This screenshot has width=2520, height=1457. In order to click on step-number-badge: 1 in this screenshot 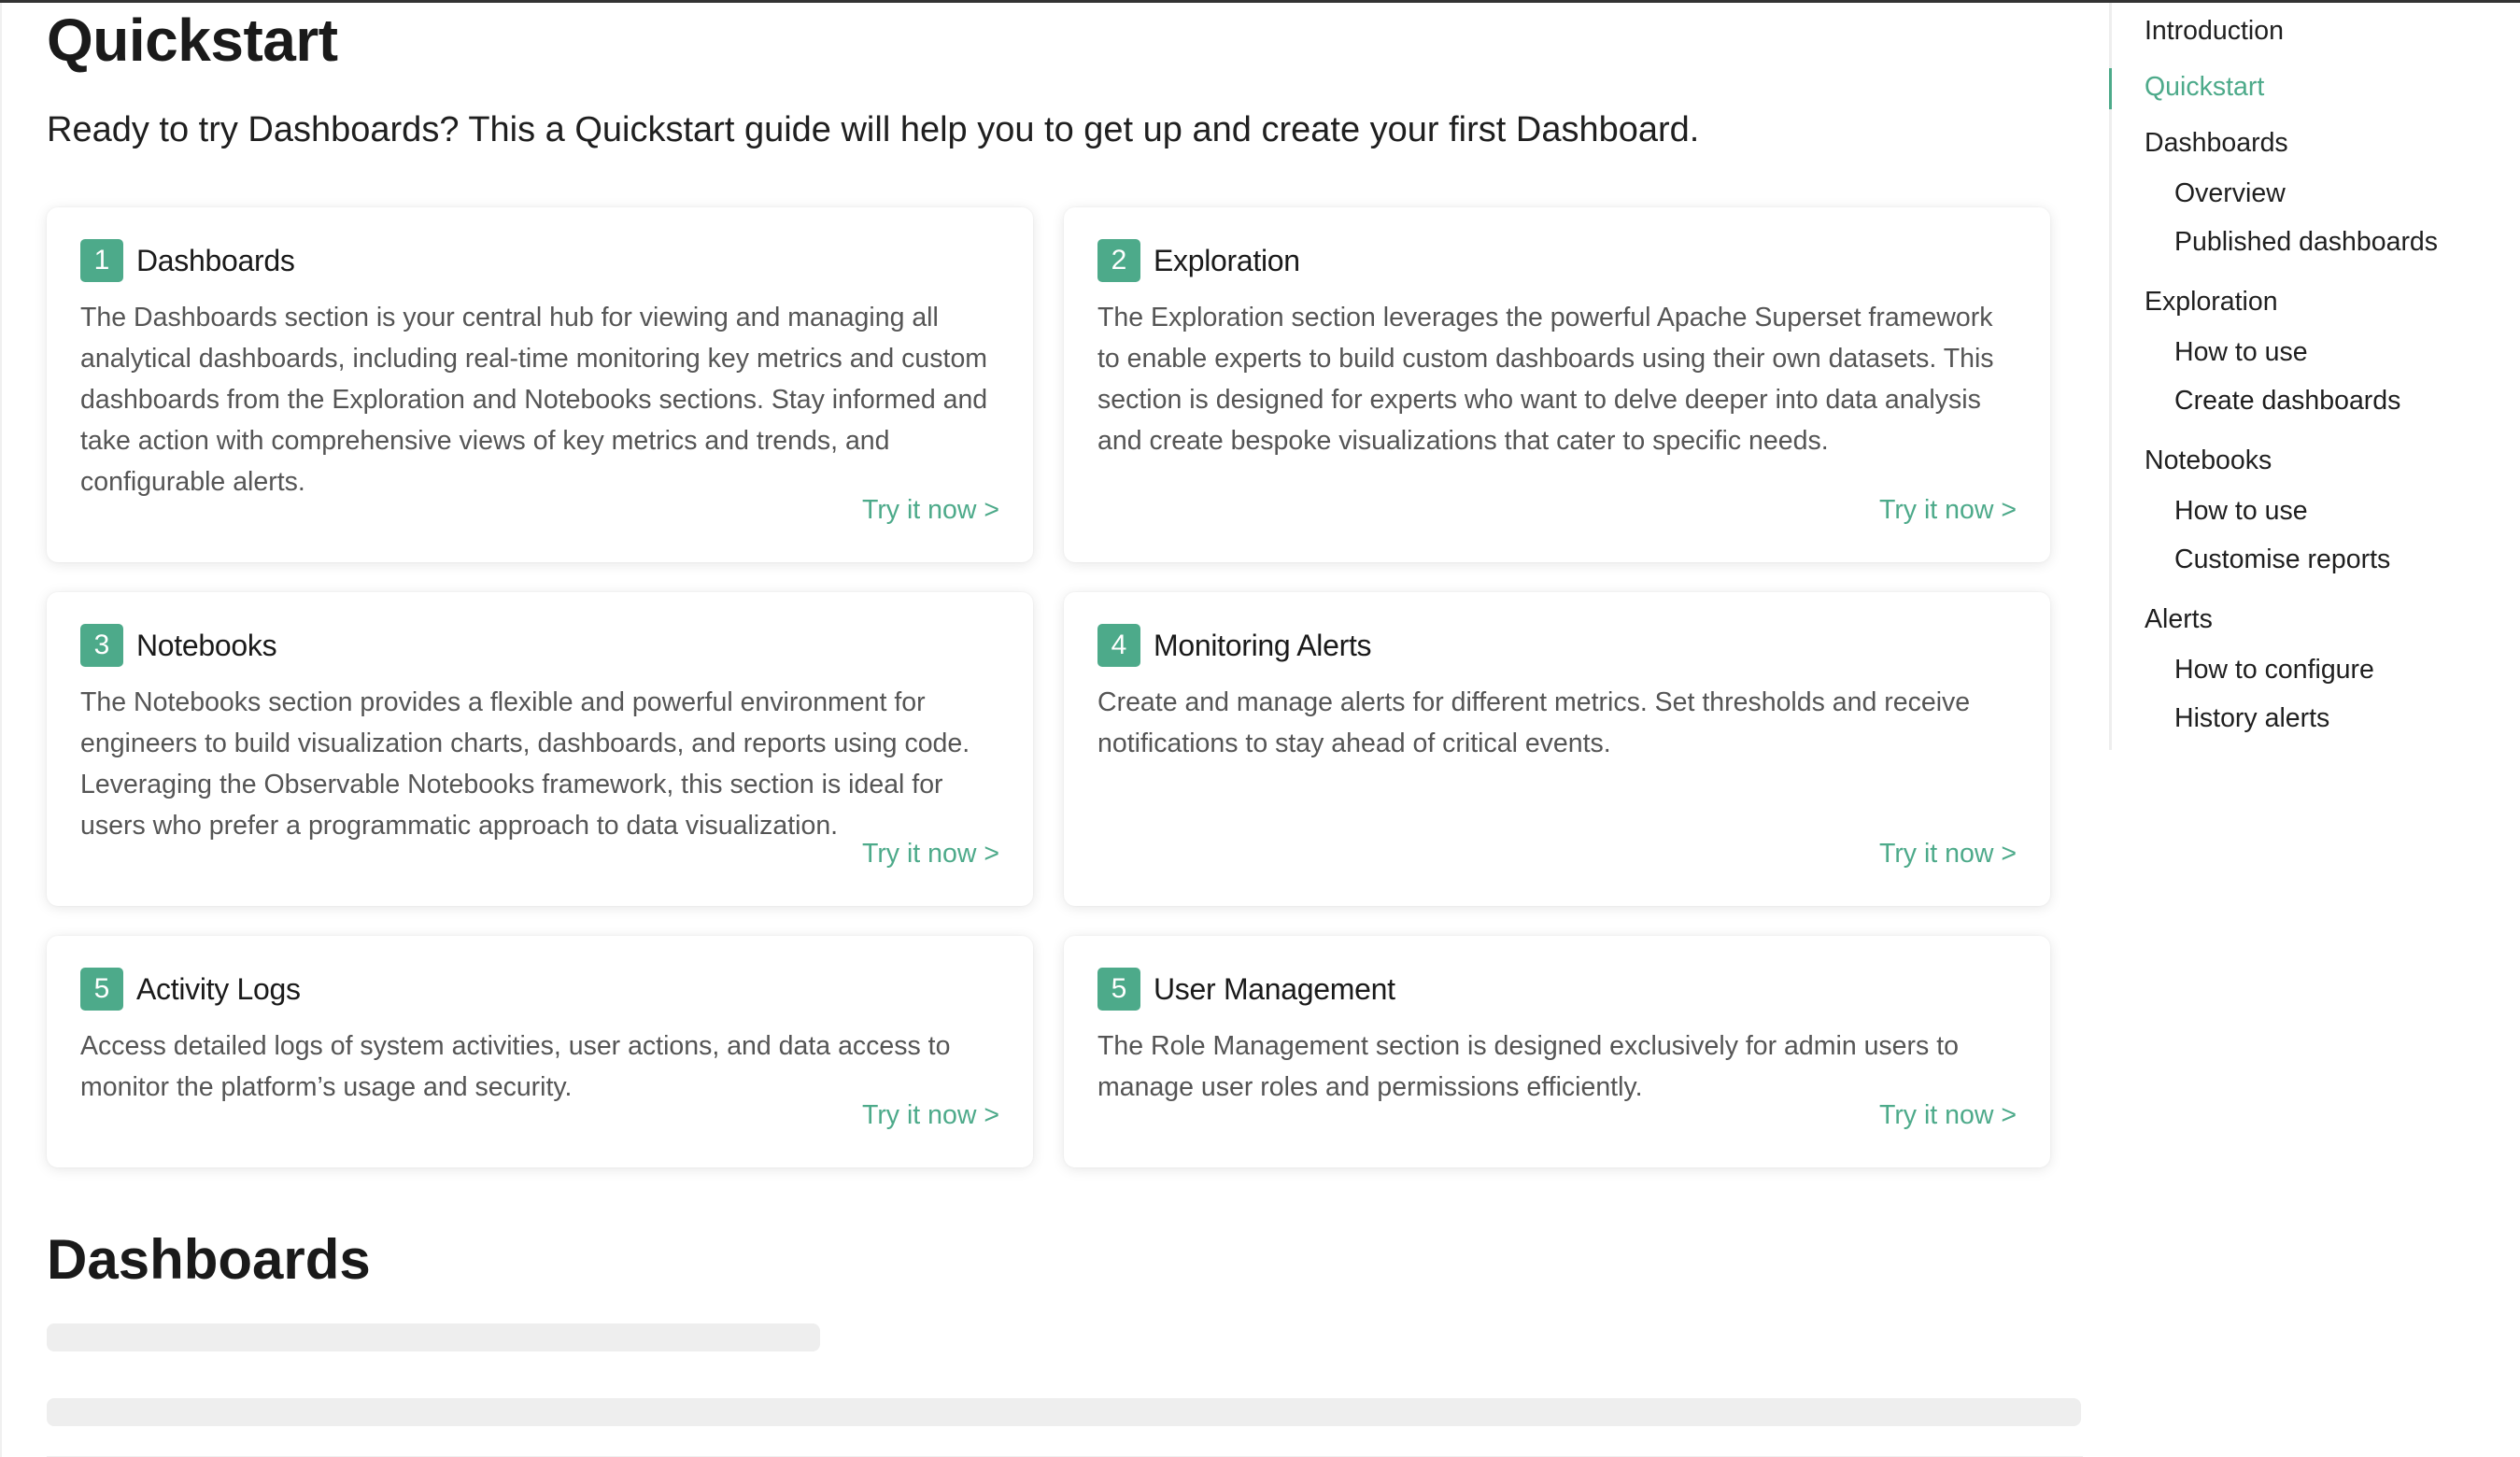, I will do `click(101, 260)`.